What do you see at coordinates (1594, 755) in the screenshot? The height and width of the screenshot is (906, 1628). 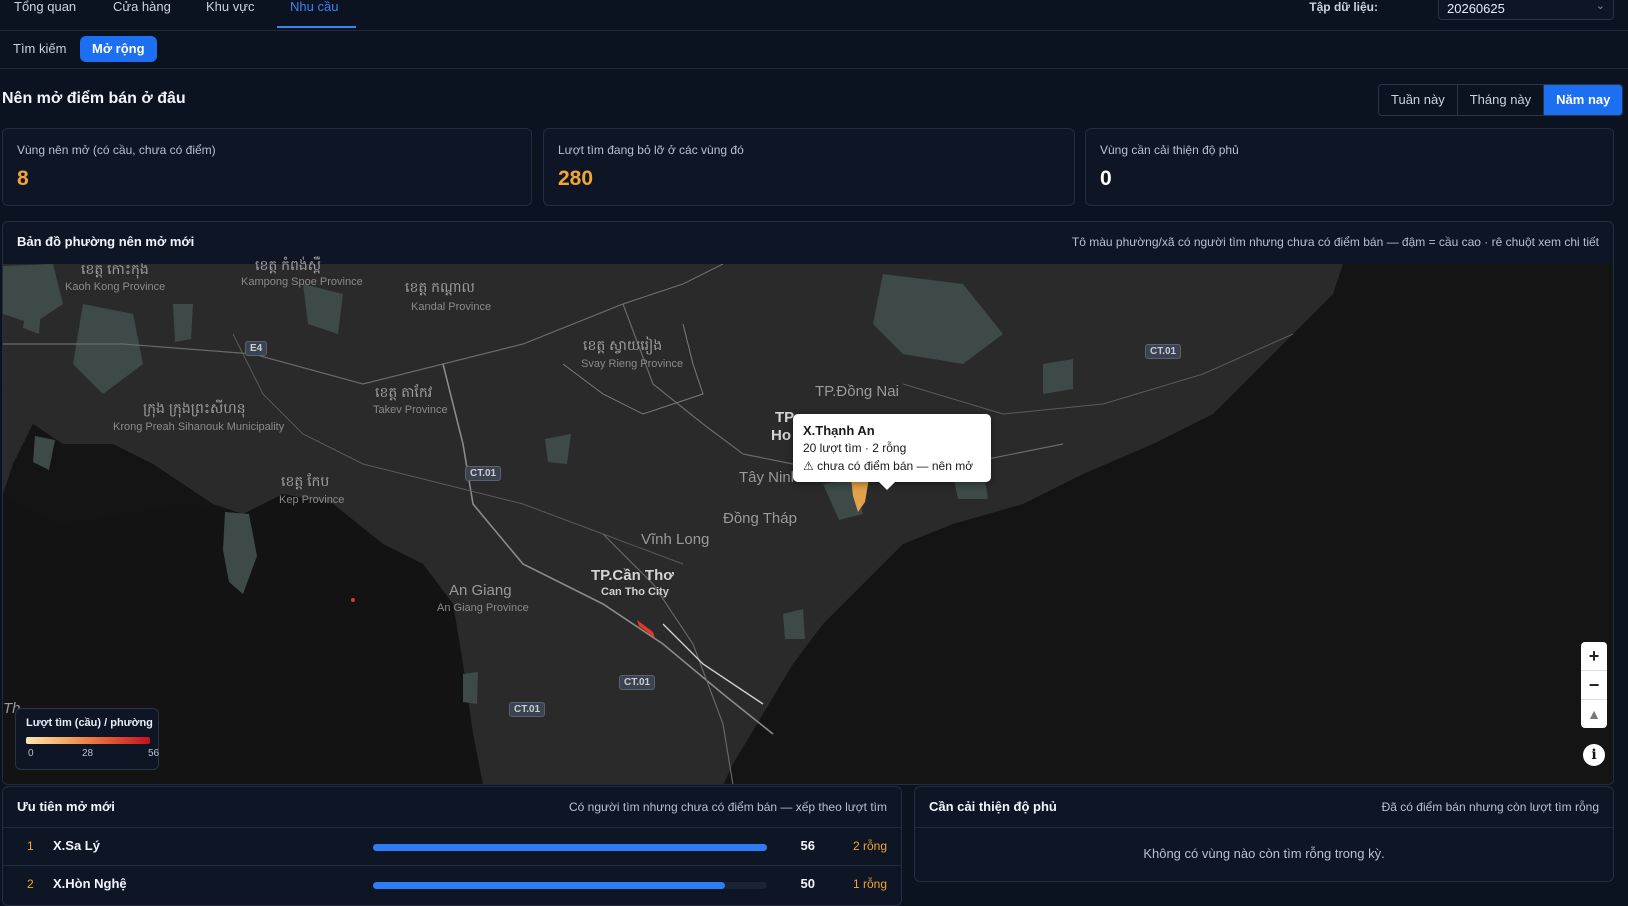 I see `info-icon: i` at bounding box center [1594, 755].